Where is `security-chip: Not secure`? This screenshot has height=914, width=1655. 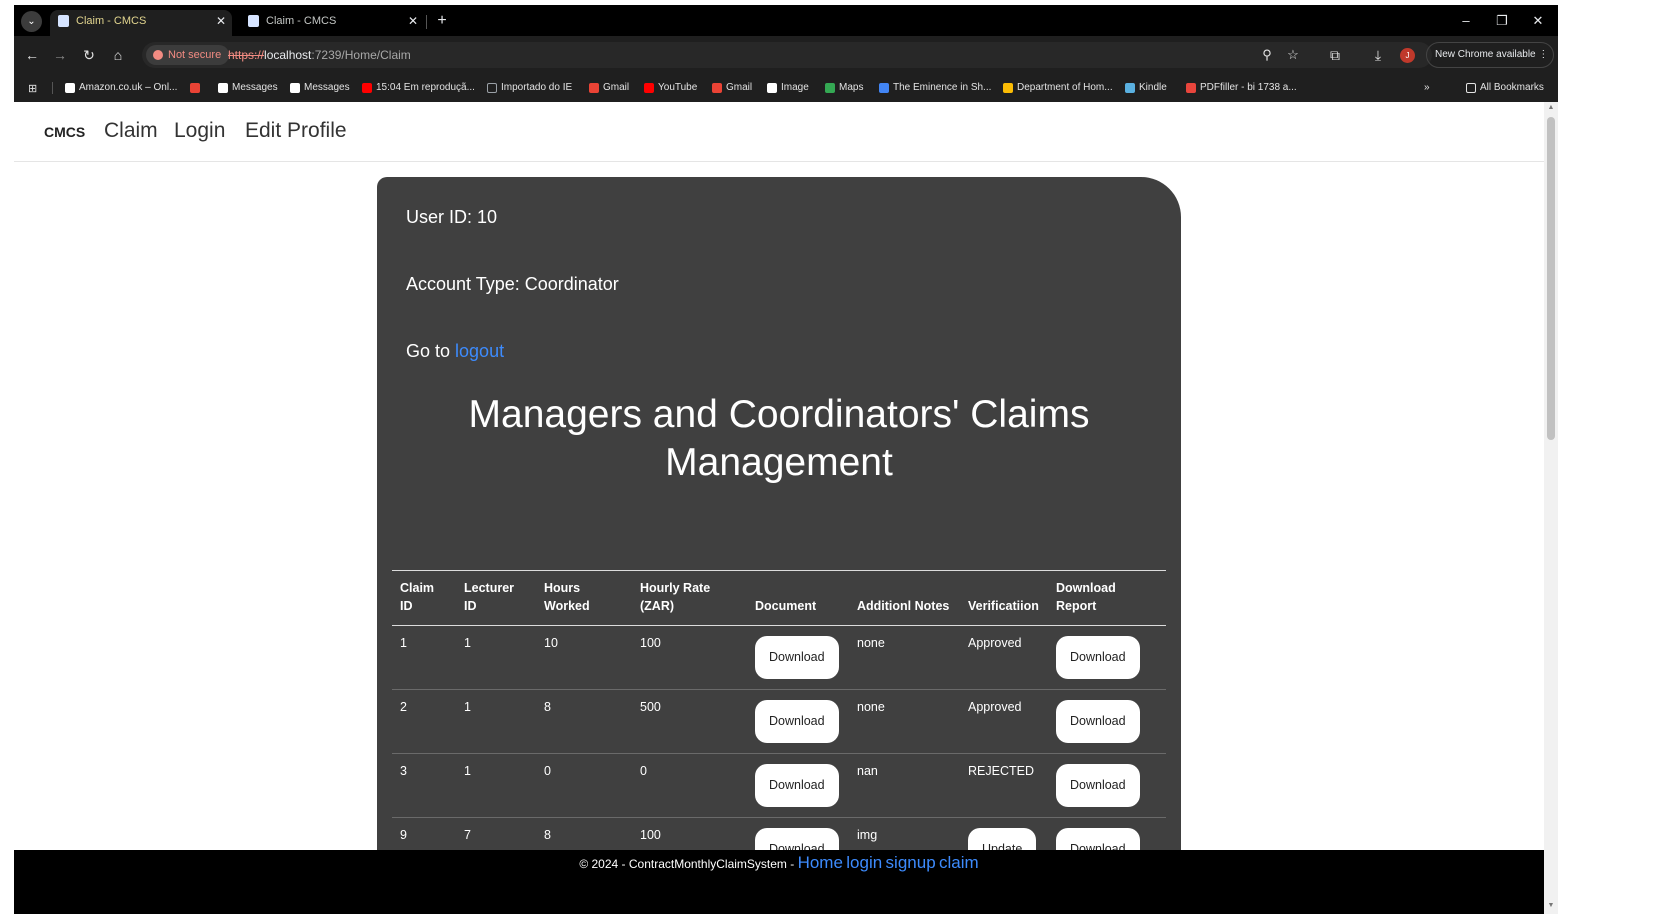 security-chip: Not secure is located at coordinates (188, 55).